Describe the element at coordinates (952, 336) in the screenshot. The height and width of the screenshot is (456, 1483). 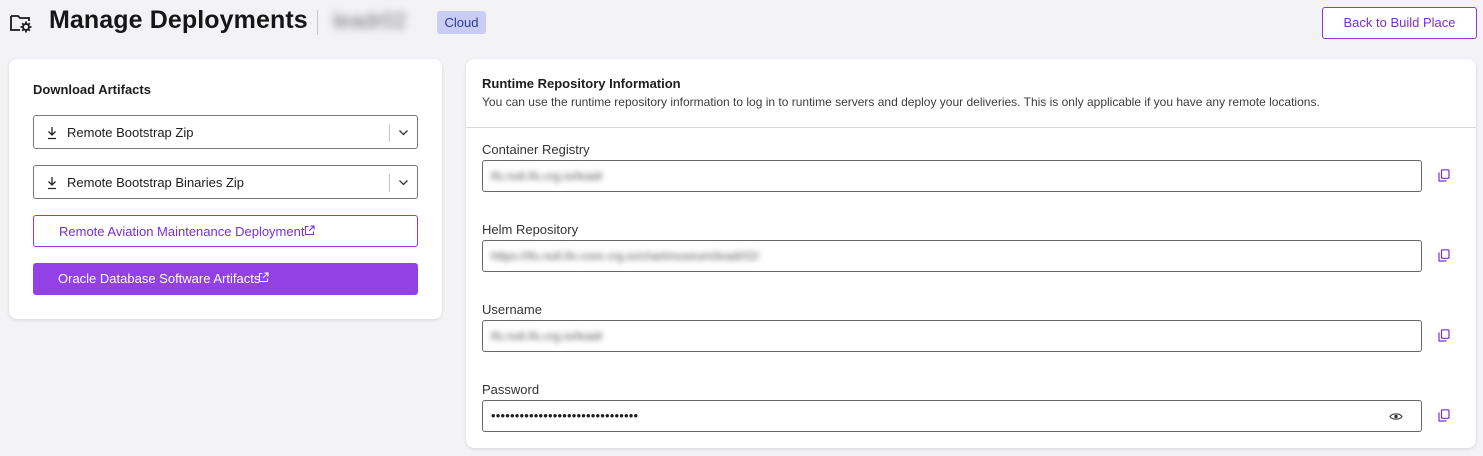
I see `username-field: ifs.null.ifs.crg.io/leadr` at that location.